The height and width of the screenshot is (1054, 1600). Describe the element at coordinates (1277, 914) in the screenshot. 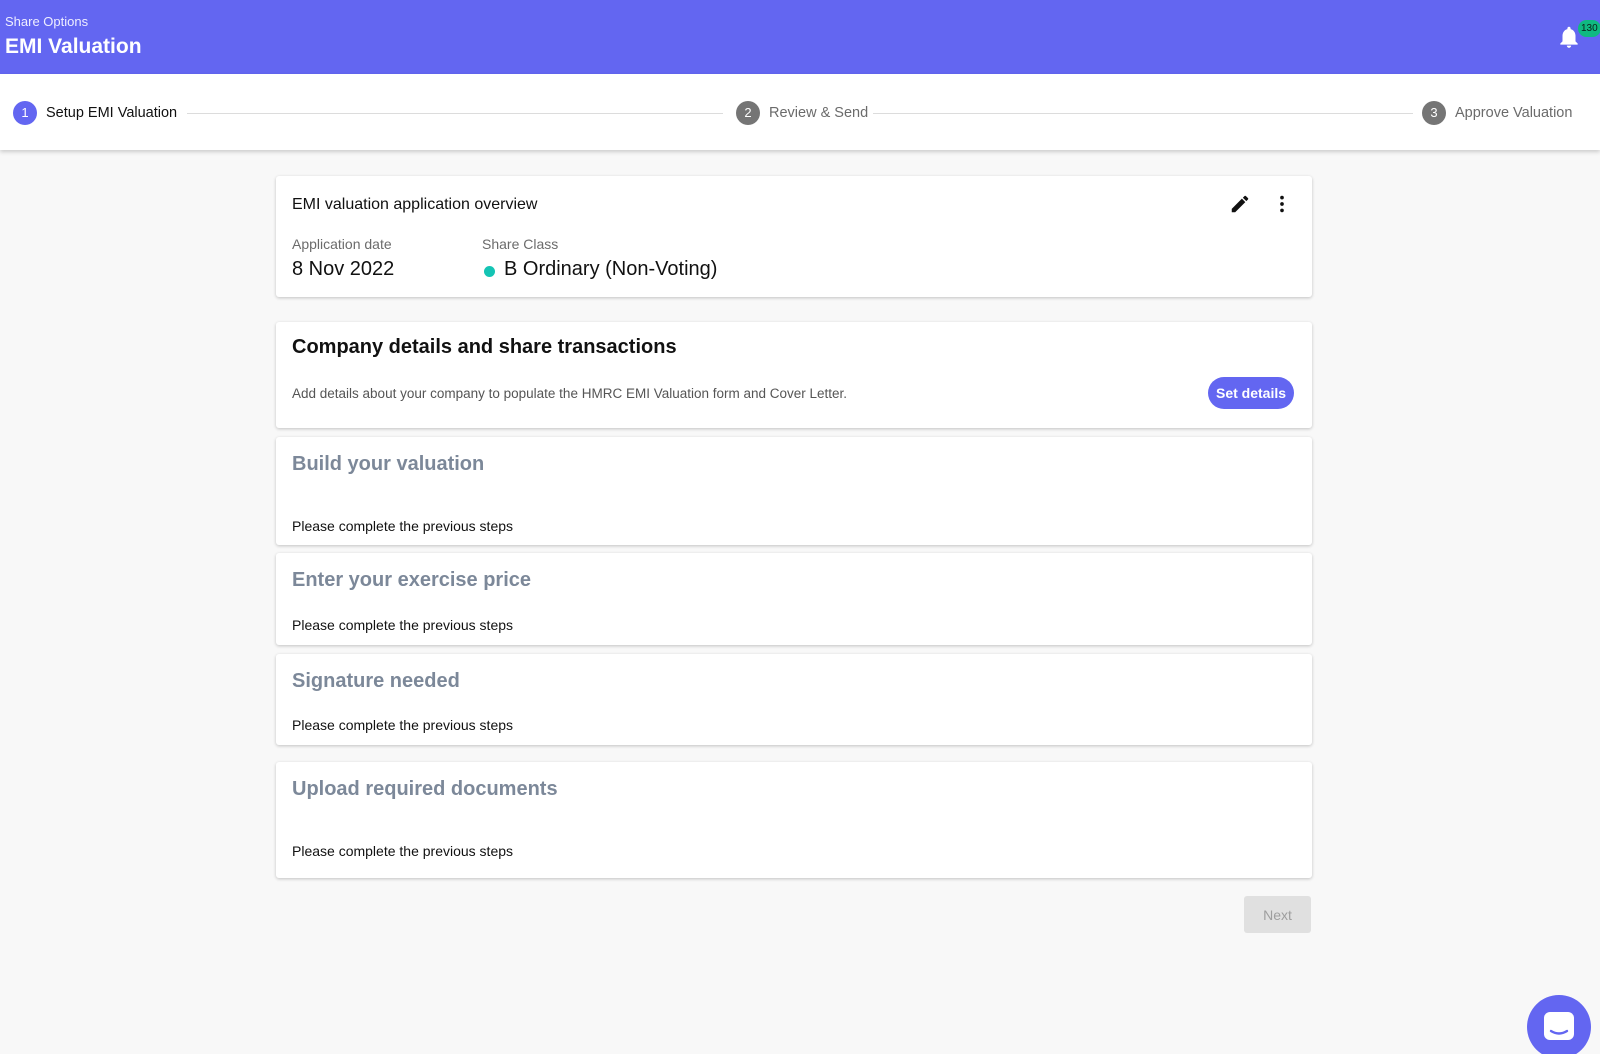

I see `next-button: Next` at that location.